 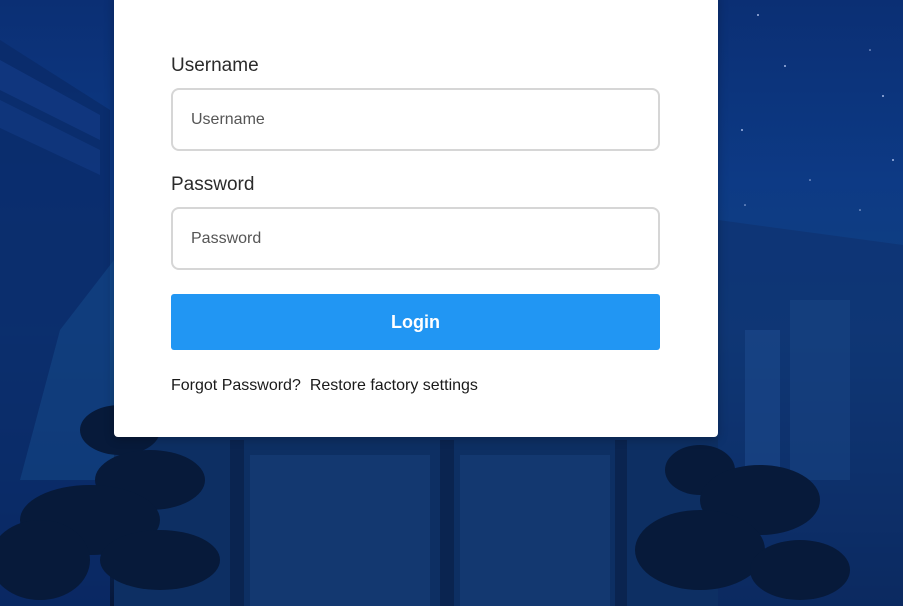 What do you see at coordinates (415, 238) in the screenshot?
I see `password-input` at bounding box center [415, 238].